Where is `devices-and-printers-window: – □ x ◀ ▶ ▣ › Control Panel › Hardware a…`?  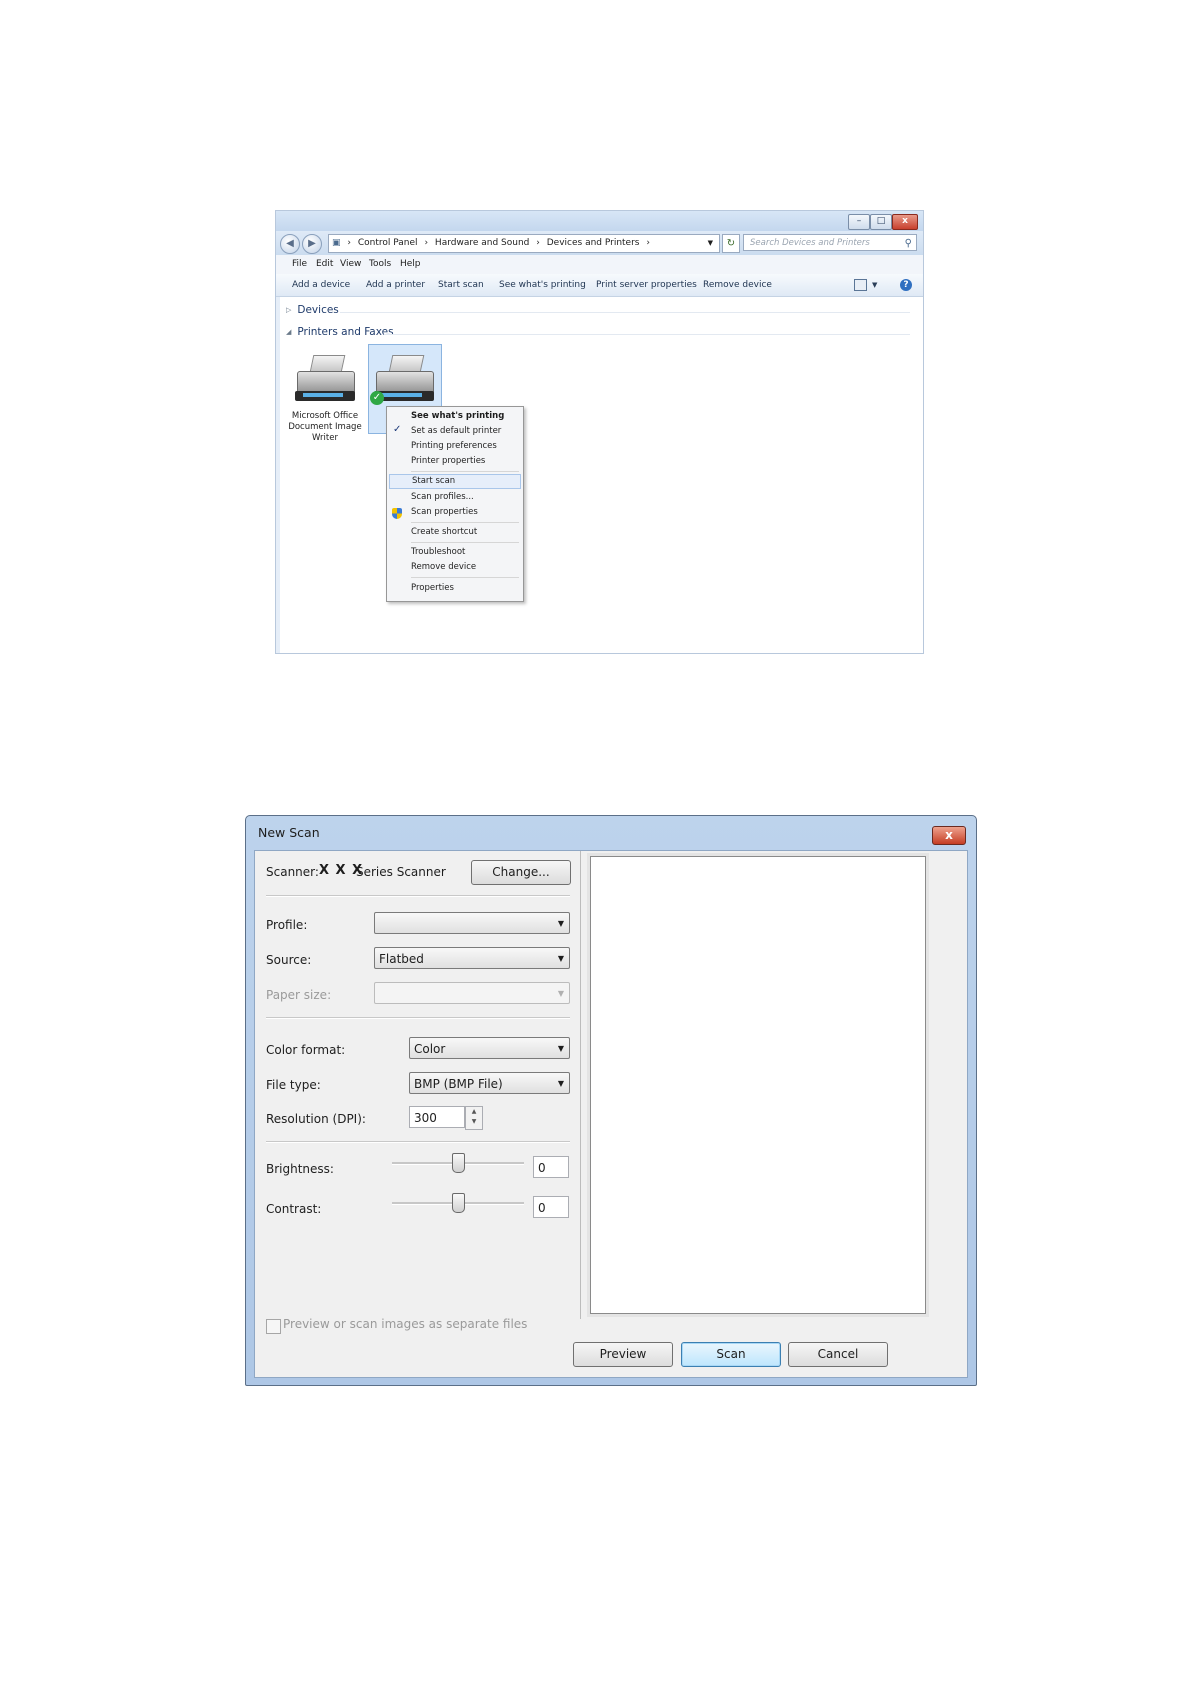
devices-and-printers-window: – □ x ◀ ▶ ▣ › Control Panel › Hardware a… is located at coordinates (599, 432).